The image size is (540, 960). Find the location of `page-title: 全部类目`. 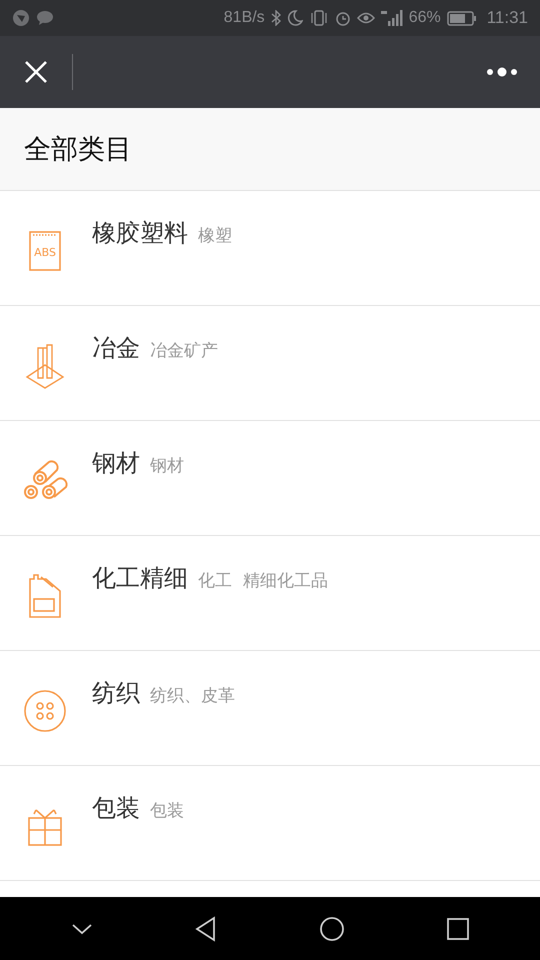

page-title: 全部类目 is located at coordinates (78, 150).